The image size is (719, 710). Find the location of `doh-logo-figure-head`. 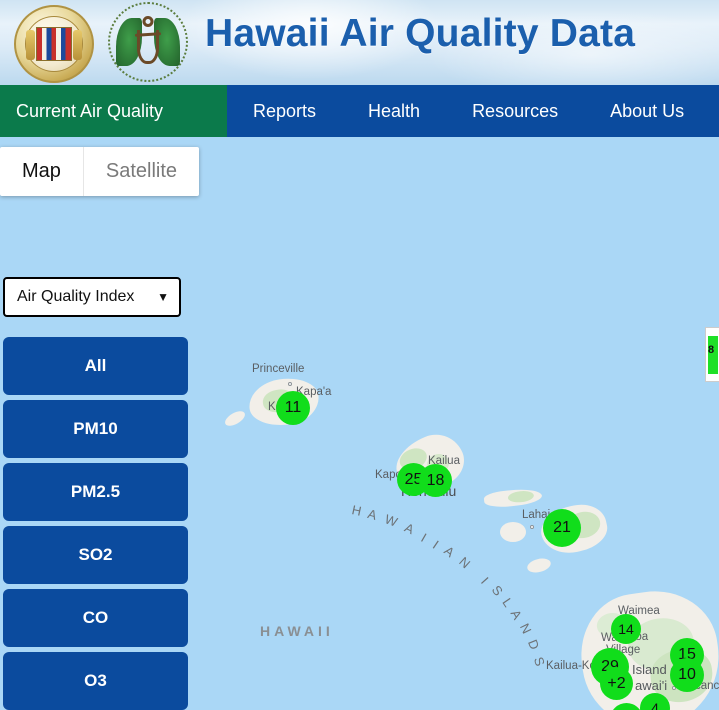

doh-logo-figure-head is located at coordinates (148, 21).